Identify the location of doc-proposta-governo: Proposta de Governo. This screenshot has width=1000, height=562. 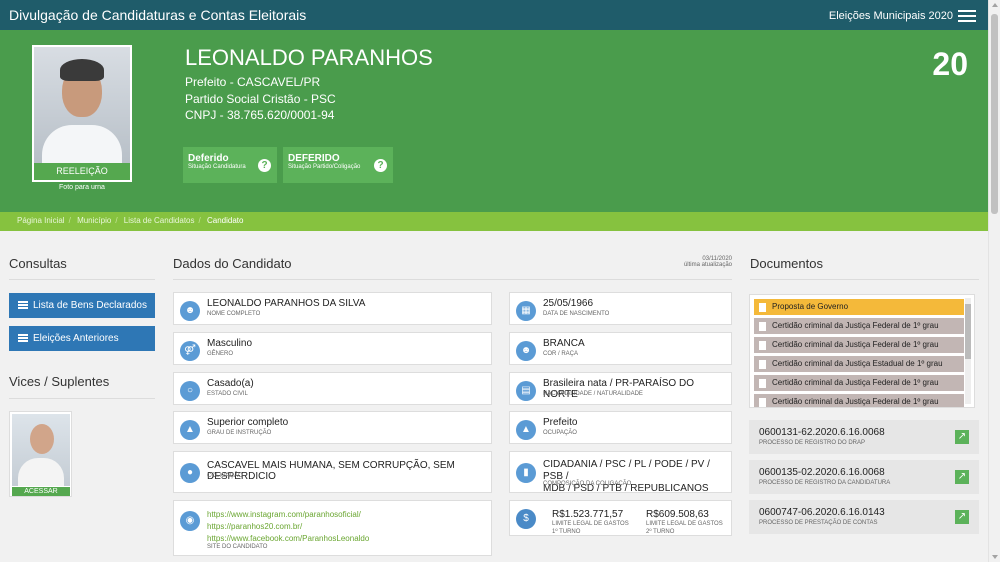
(859, 307).